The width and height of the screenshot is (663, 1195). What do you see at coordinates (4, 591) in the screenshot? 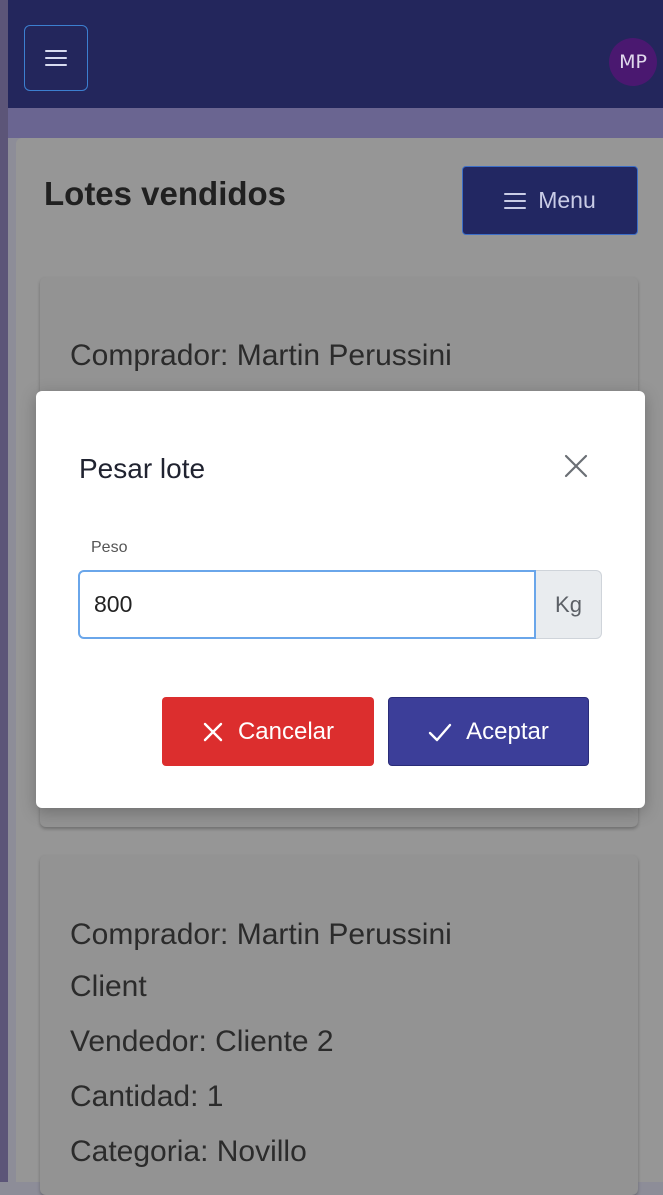
I see `left-edge-strip` at bounding box center [4, 591].